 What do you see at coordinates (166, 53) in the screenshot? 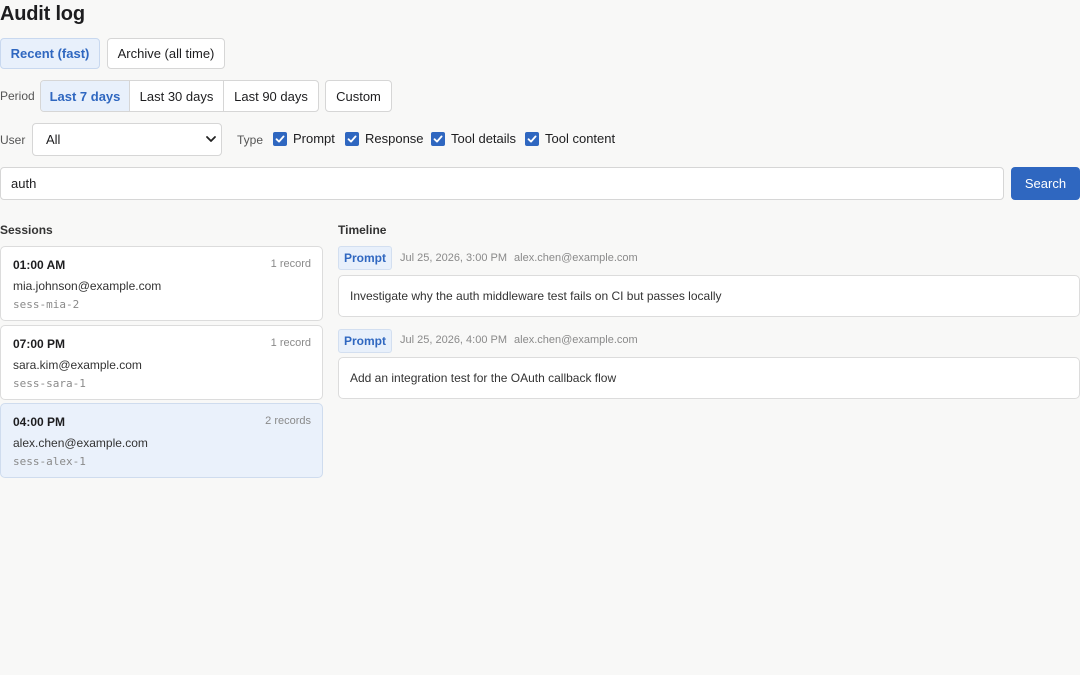
I see `tab-archive: Archive (all time)` at bounding box center [166, 53].